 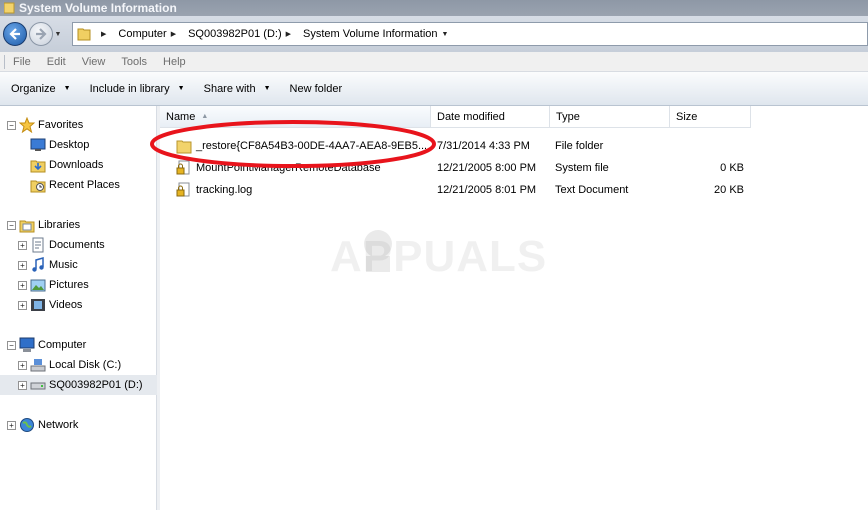 What do you see at coordinates (181, 116) in the screenshot?
I see `column-label: Name` at bounding box center [181, 116].